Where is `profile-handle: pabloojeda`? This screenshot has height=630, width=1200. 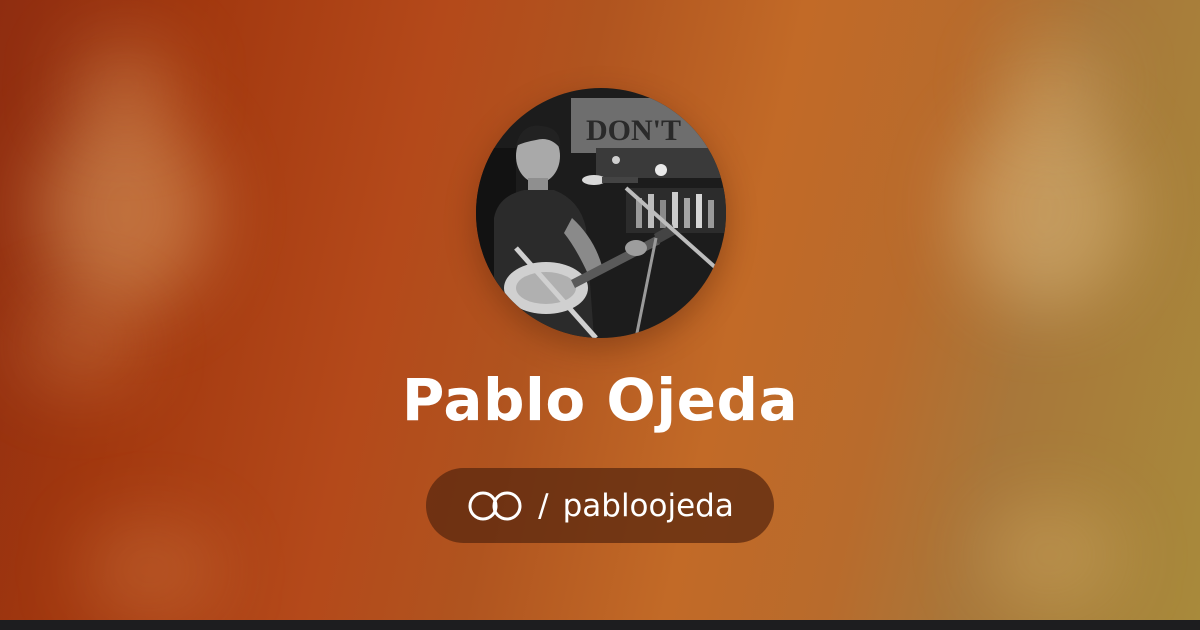
profile-handle: pabloojeda is located at coordinates (648, 505).